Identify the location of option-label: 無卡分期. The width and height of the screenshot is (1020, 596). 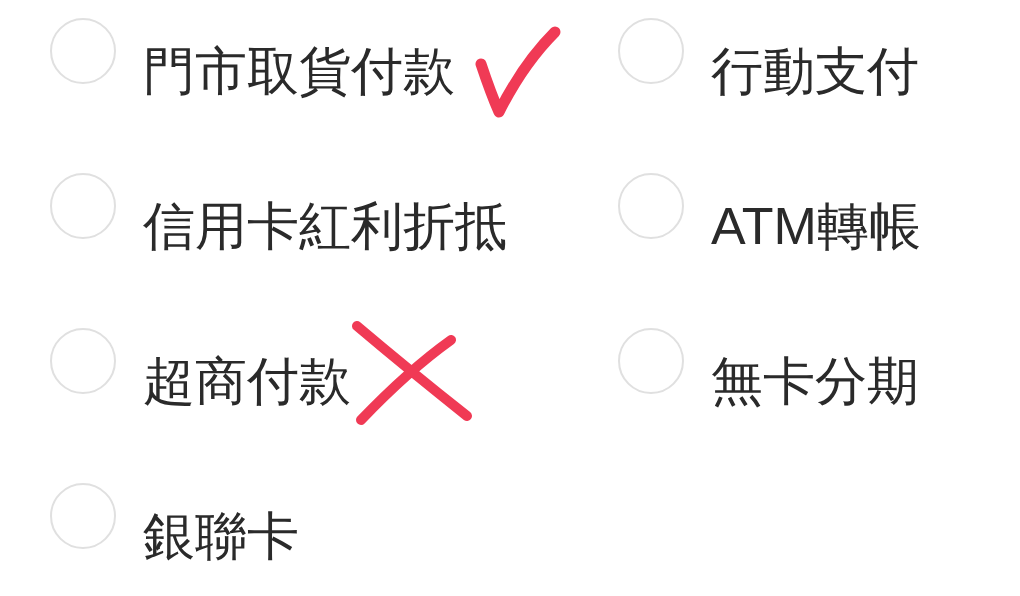
(815, 381).